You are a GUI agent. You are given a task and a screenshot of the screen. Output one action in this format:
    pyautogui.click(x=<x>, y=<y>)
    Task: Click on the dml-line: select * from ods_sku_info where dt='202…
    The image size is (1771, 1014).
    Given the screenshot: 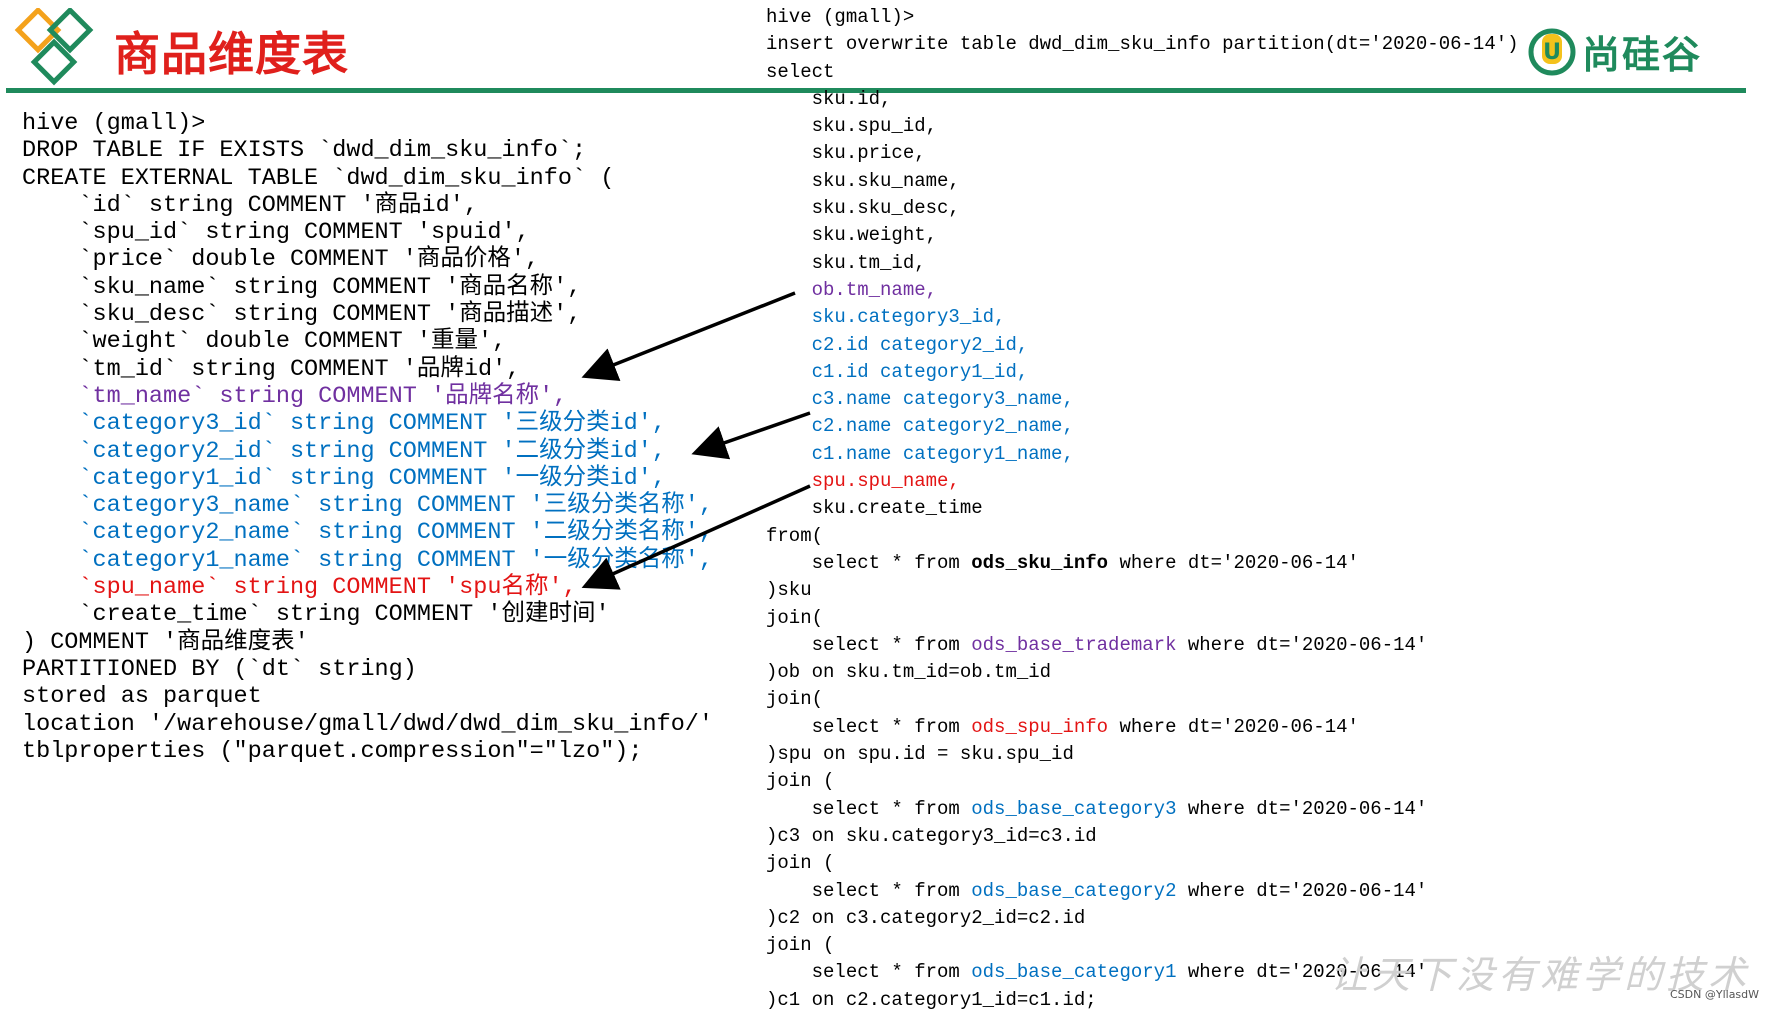 What is the action you would take?
    pyautogui.click(x=1142, y=563)
    